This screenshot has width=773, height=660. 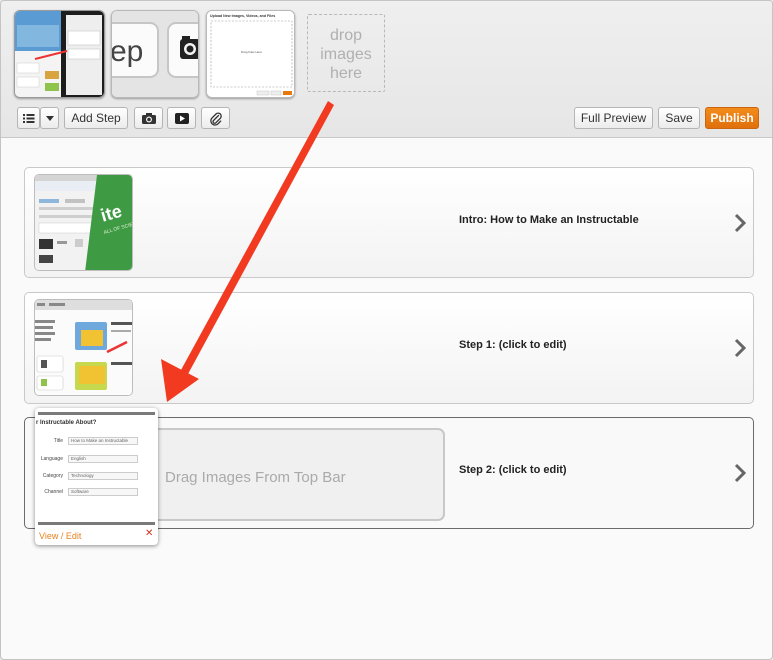 I want to click on add-step-button: Add Step, so click(x=96, y=118).